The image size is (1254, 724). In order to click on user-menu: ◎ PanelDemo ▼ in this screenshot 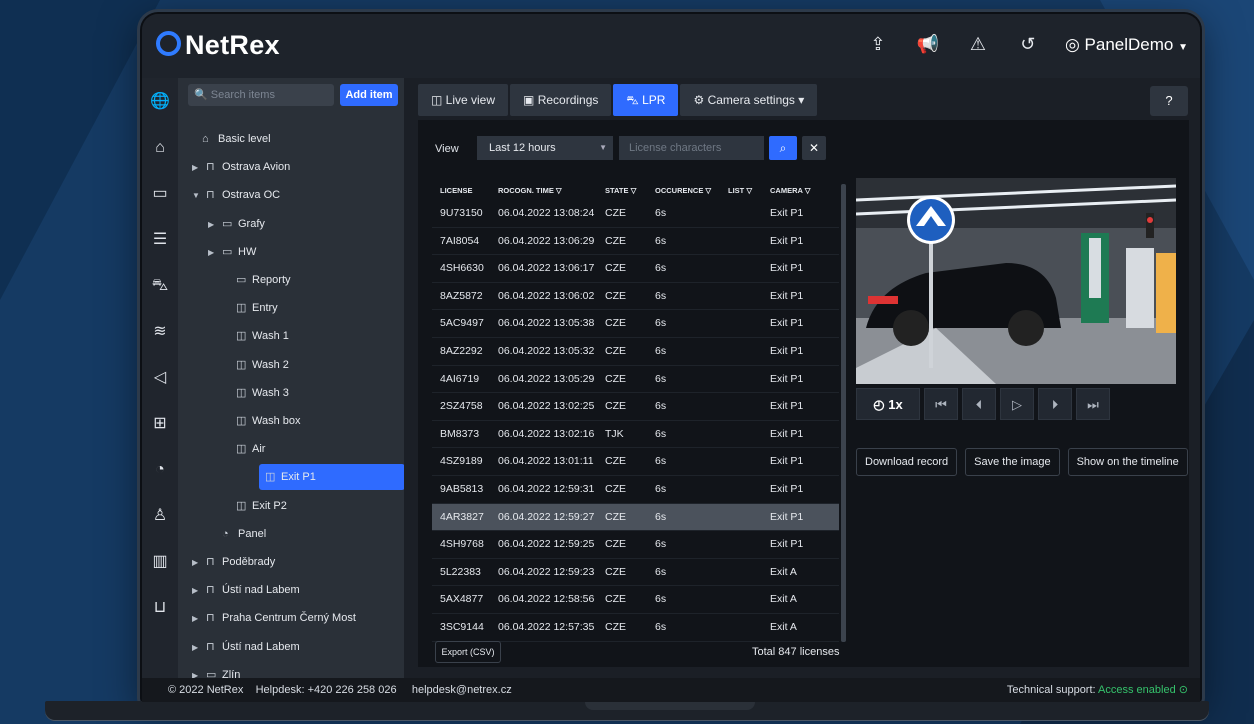, I will do `click(1126, 45)`.